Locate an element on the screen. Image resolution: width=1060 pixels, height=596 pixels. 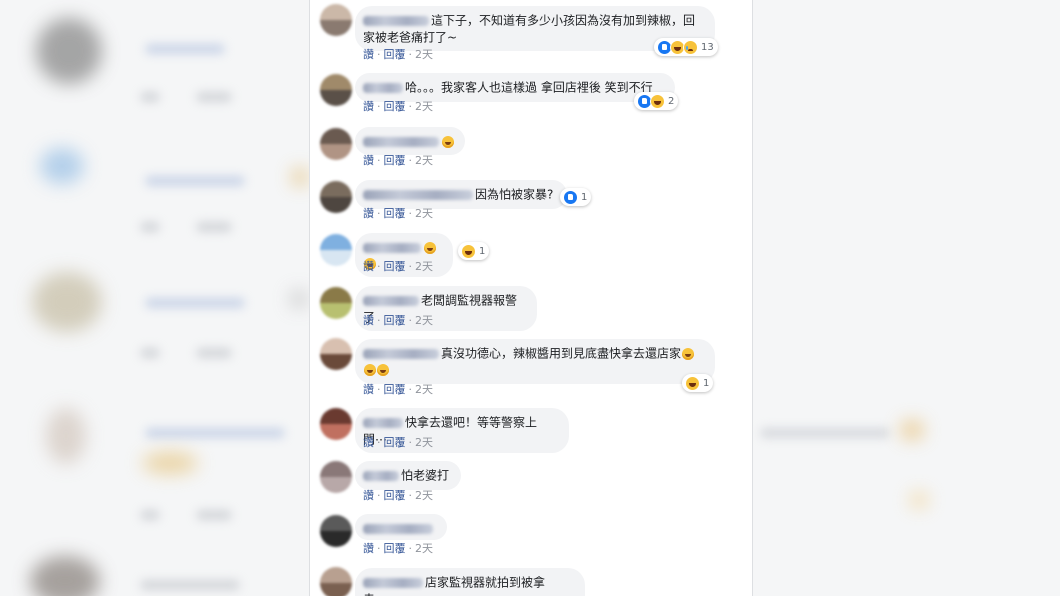
reaction-count: 13 is located at coordinates (707, 47).